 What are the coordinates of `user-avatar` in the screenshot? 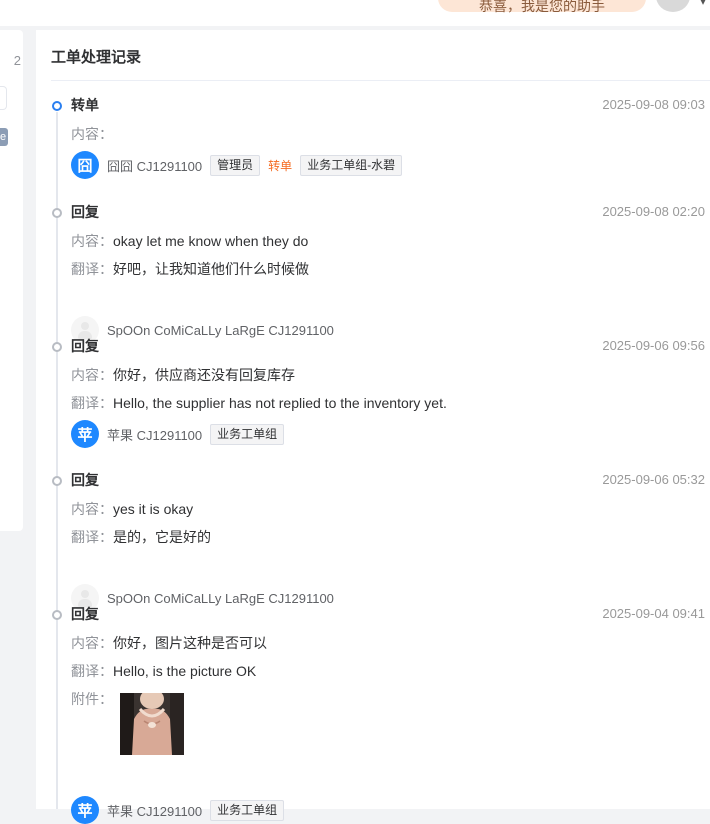 It's located at (673, 6).